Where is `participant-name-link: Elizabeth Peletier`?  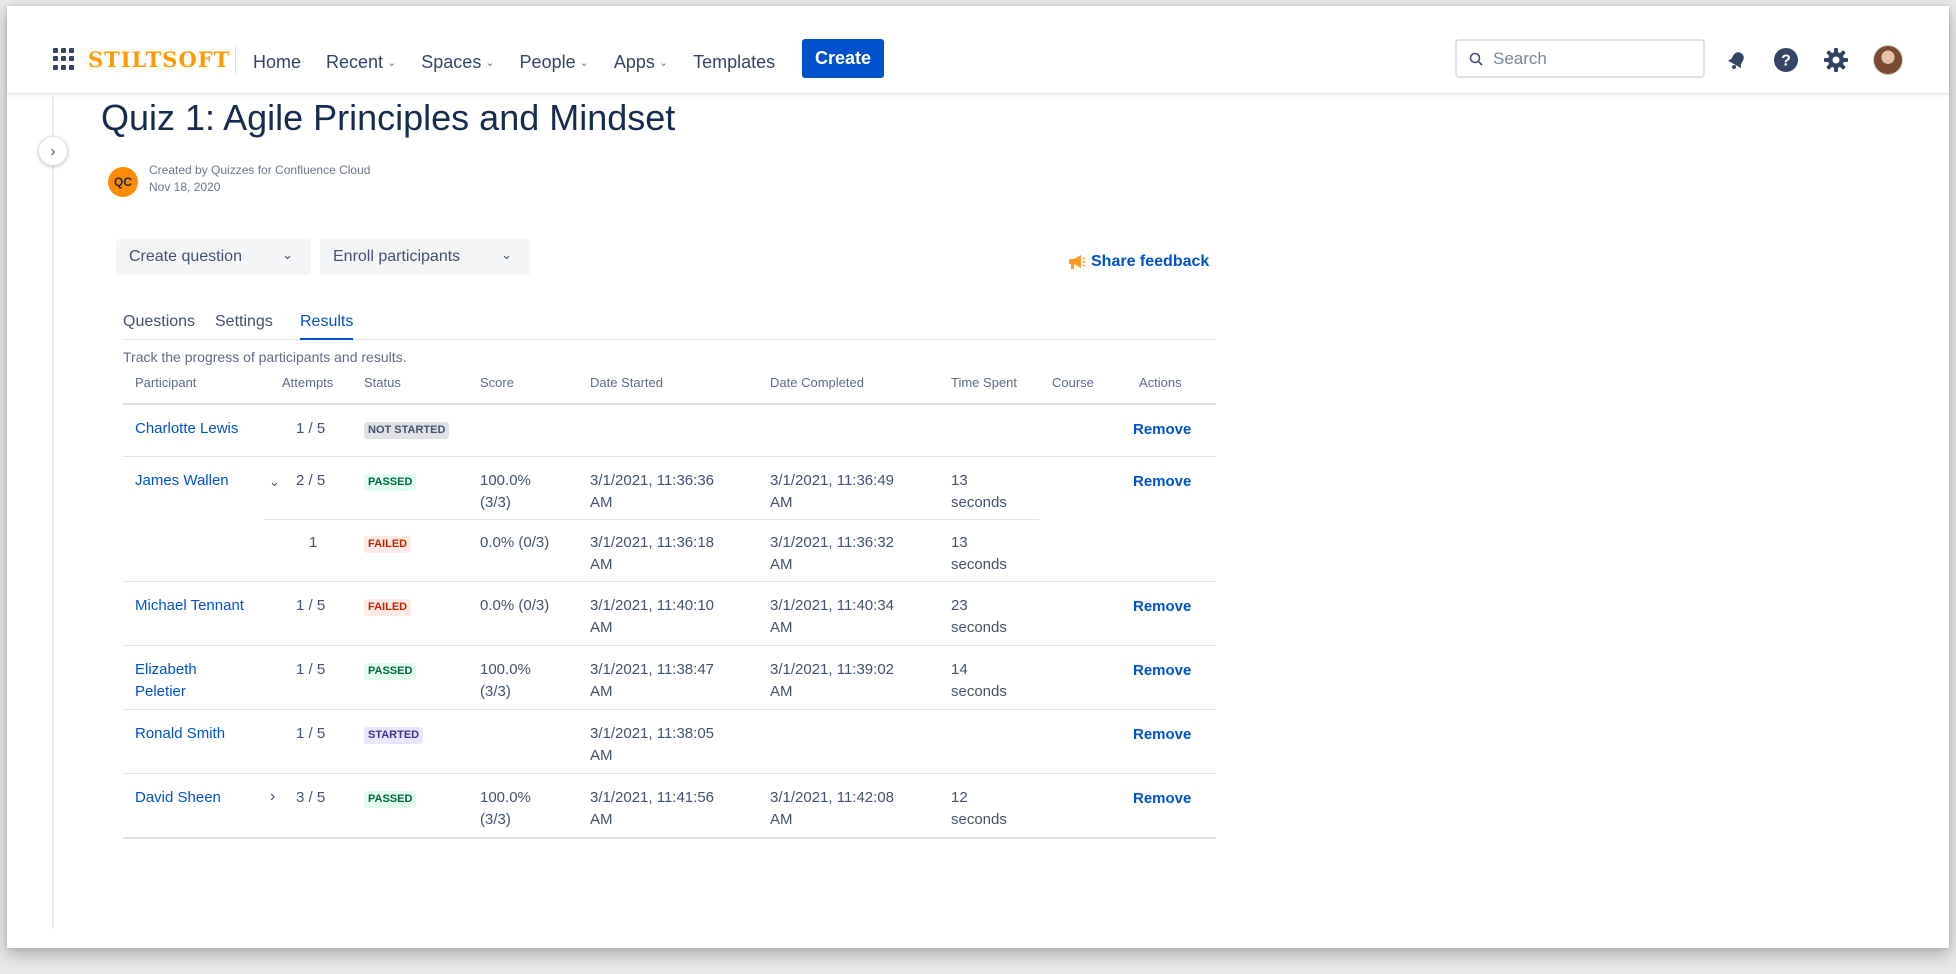
participant-name-link: Elizabeth Peletier is located at coordinates (166, 681).